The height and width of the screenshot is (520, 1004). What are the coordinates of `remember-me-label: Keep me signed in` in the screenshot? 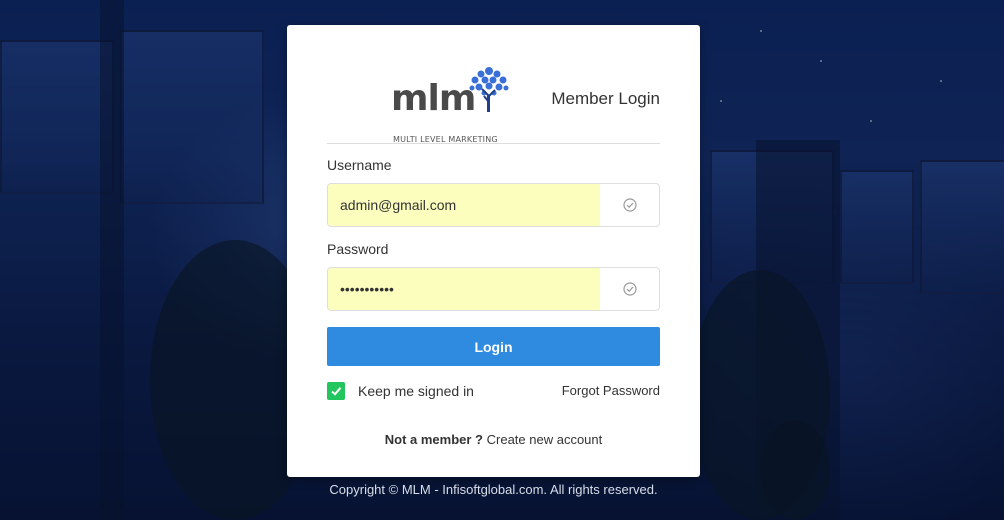 It's located at (416, 391).